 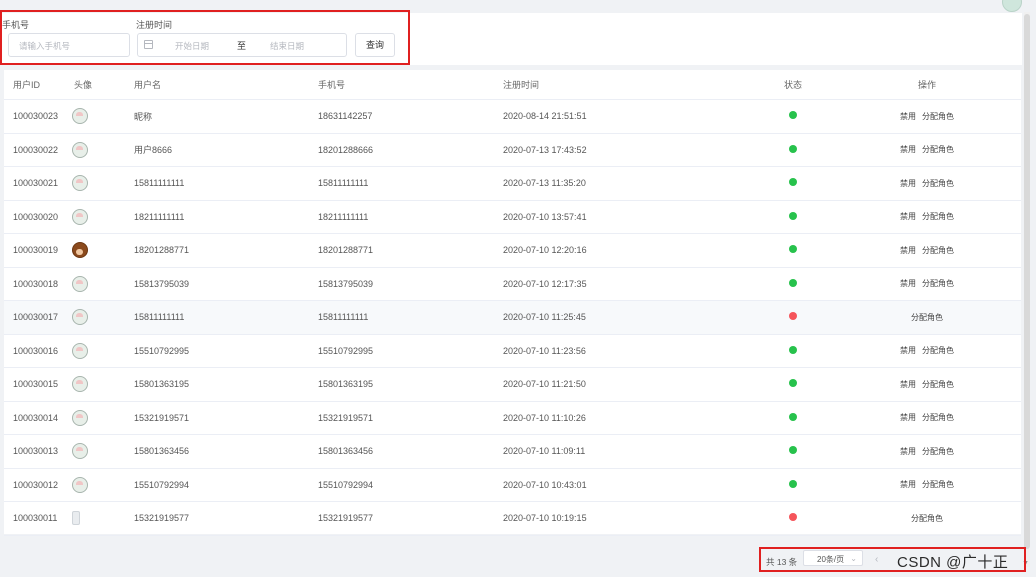 What do you see at coordinates (38, 317) in the screenshot?
I see `cell-user-id: 100030017` at bounding box center [38, 317].